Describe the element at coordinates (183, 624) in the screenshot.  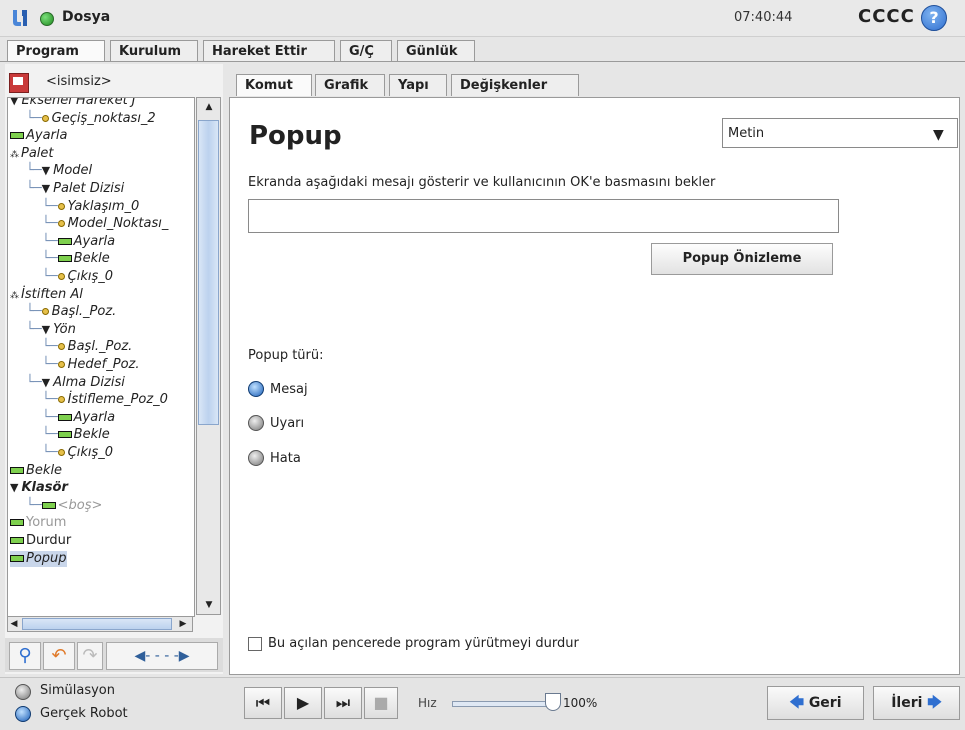
I see `scroll-right-icon: ▶` at that location.